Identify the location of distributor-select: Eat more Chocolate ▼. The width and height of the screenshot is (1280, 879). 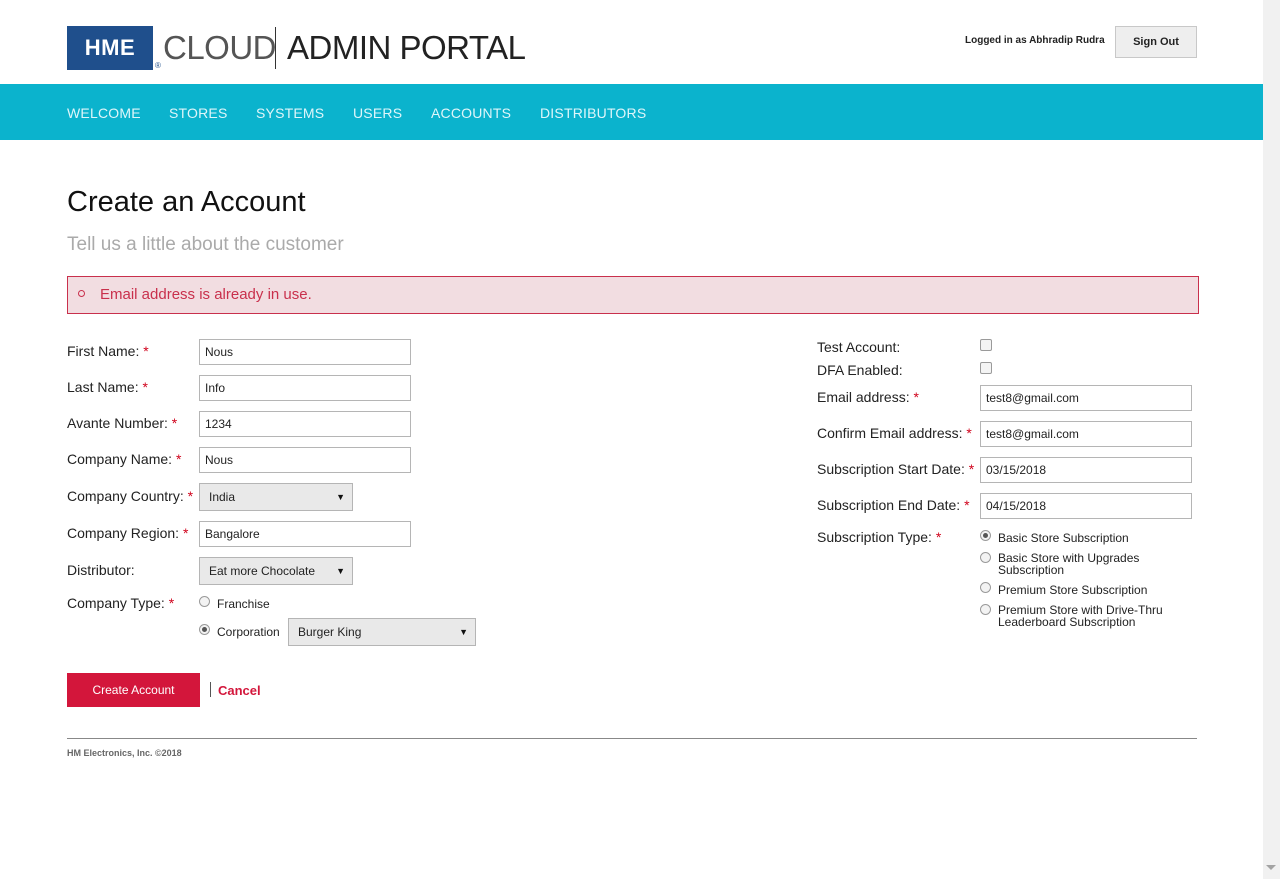
(276, 571).